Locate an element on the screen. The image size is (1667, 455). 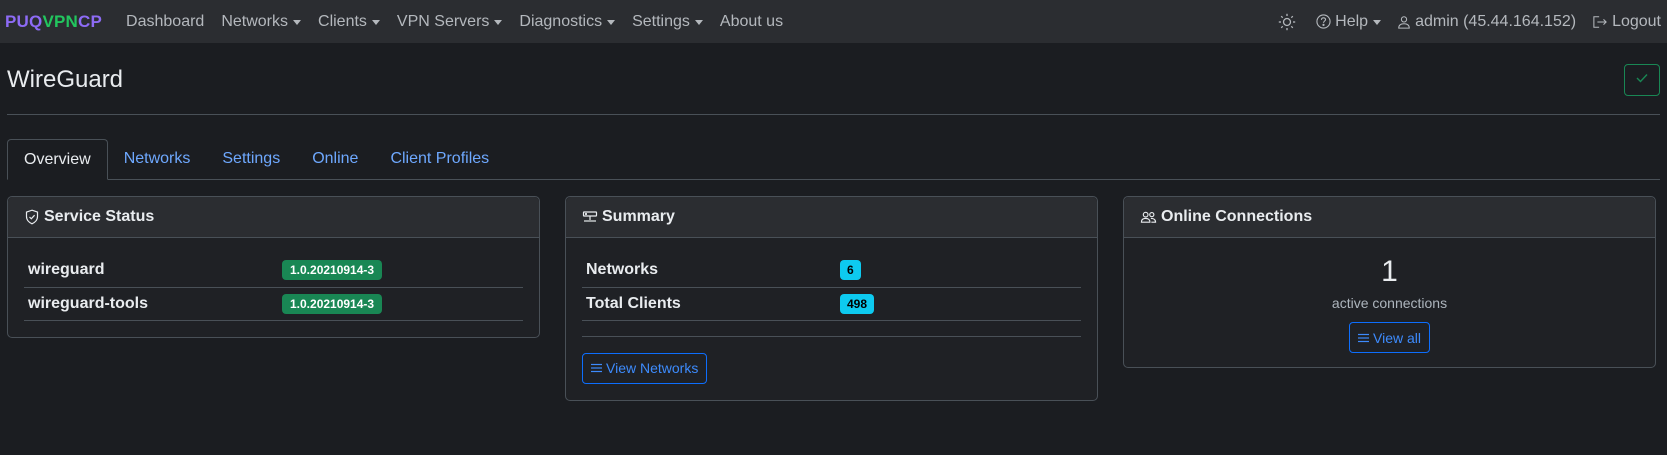
status-check-button is located at coordinates (1642, 79).